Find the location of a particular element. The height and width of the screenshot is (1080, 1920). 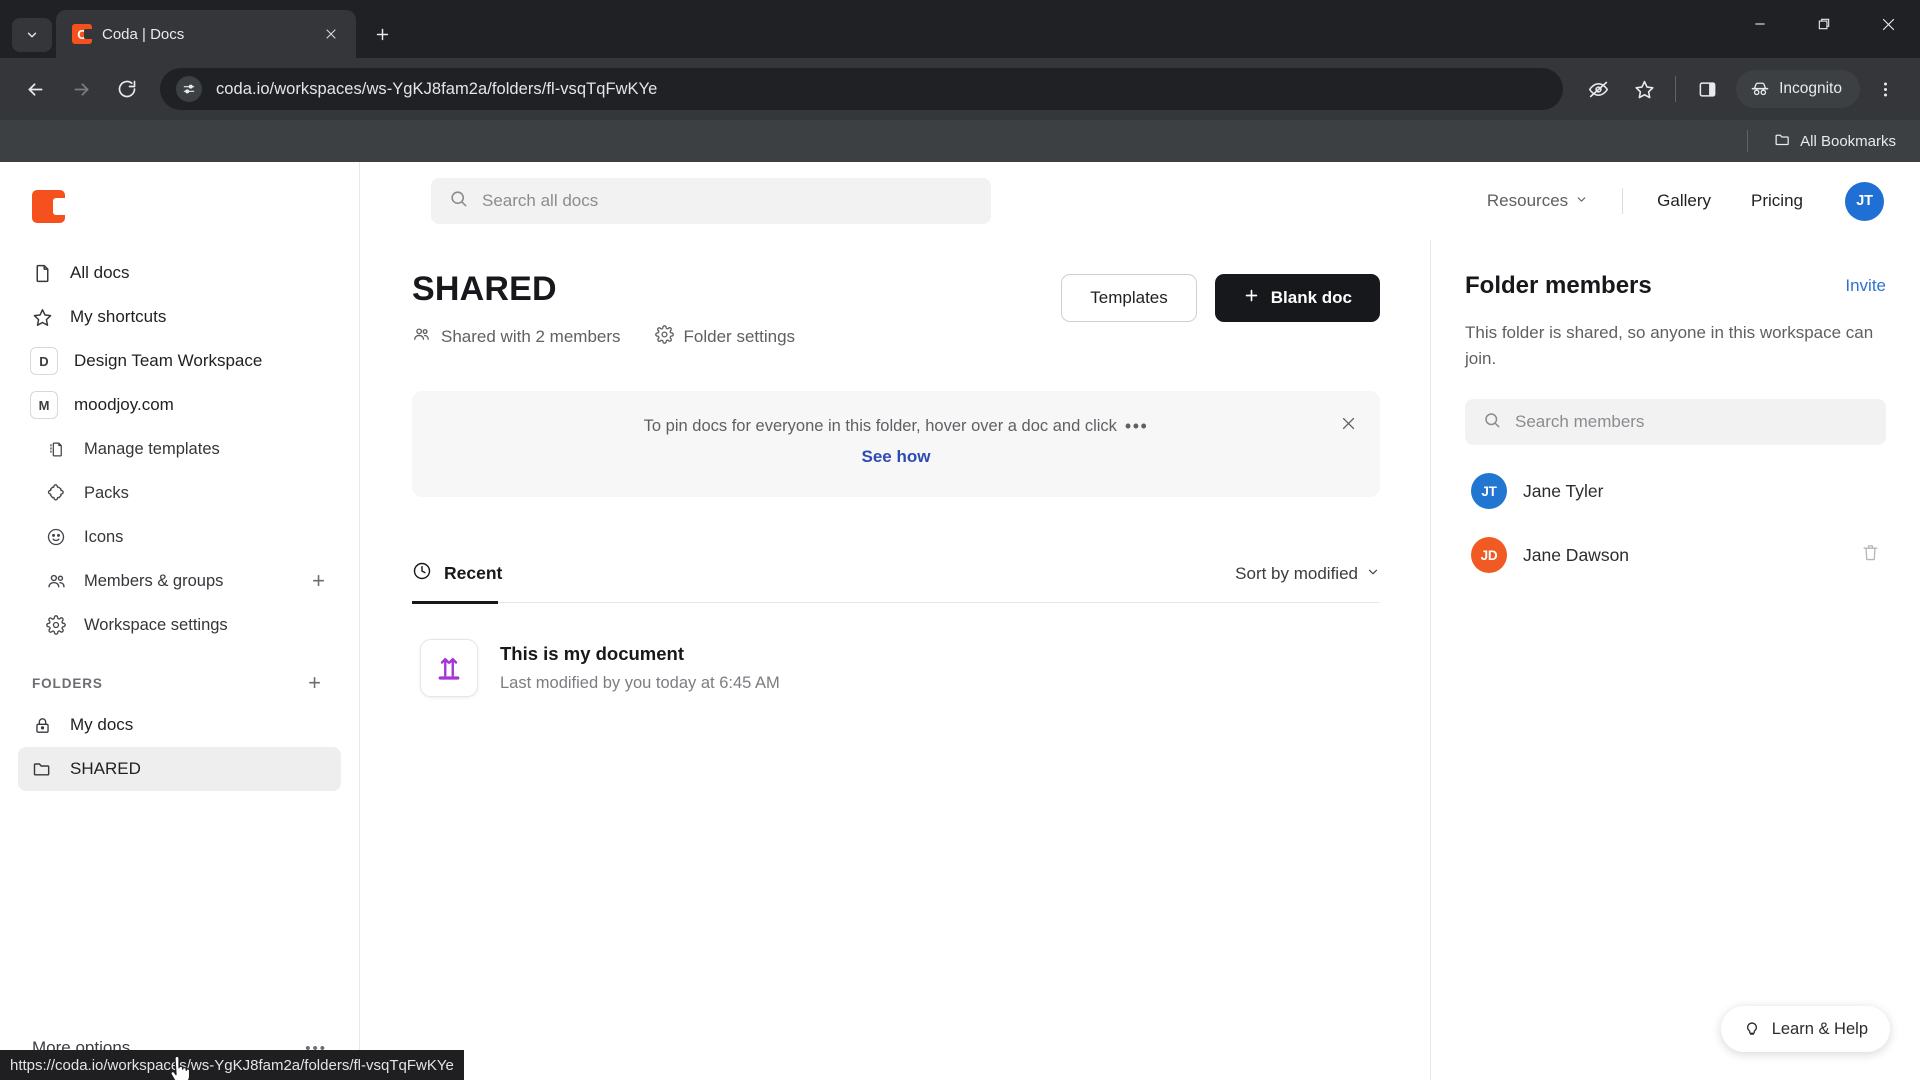

search-members-placeholder: Search members is located at coordinates (1580, 421).